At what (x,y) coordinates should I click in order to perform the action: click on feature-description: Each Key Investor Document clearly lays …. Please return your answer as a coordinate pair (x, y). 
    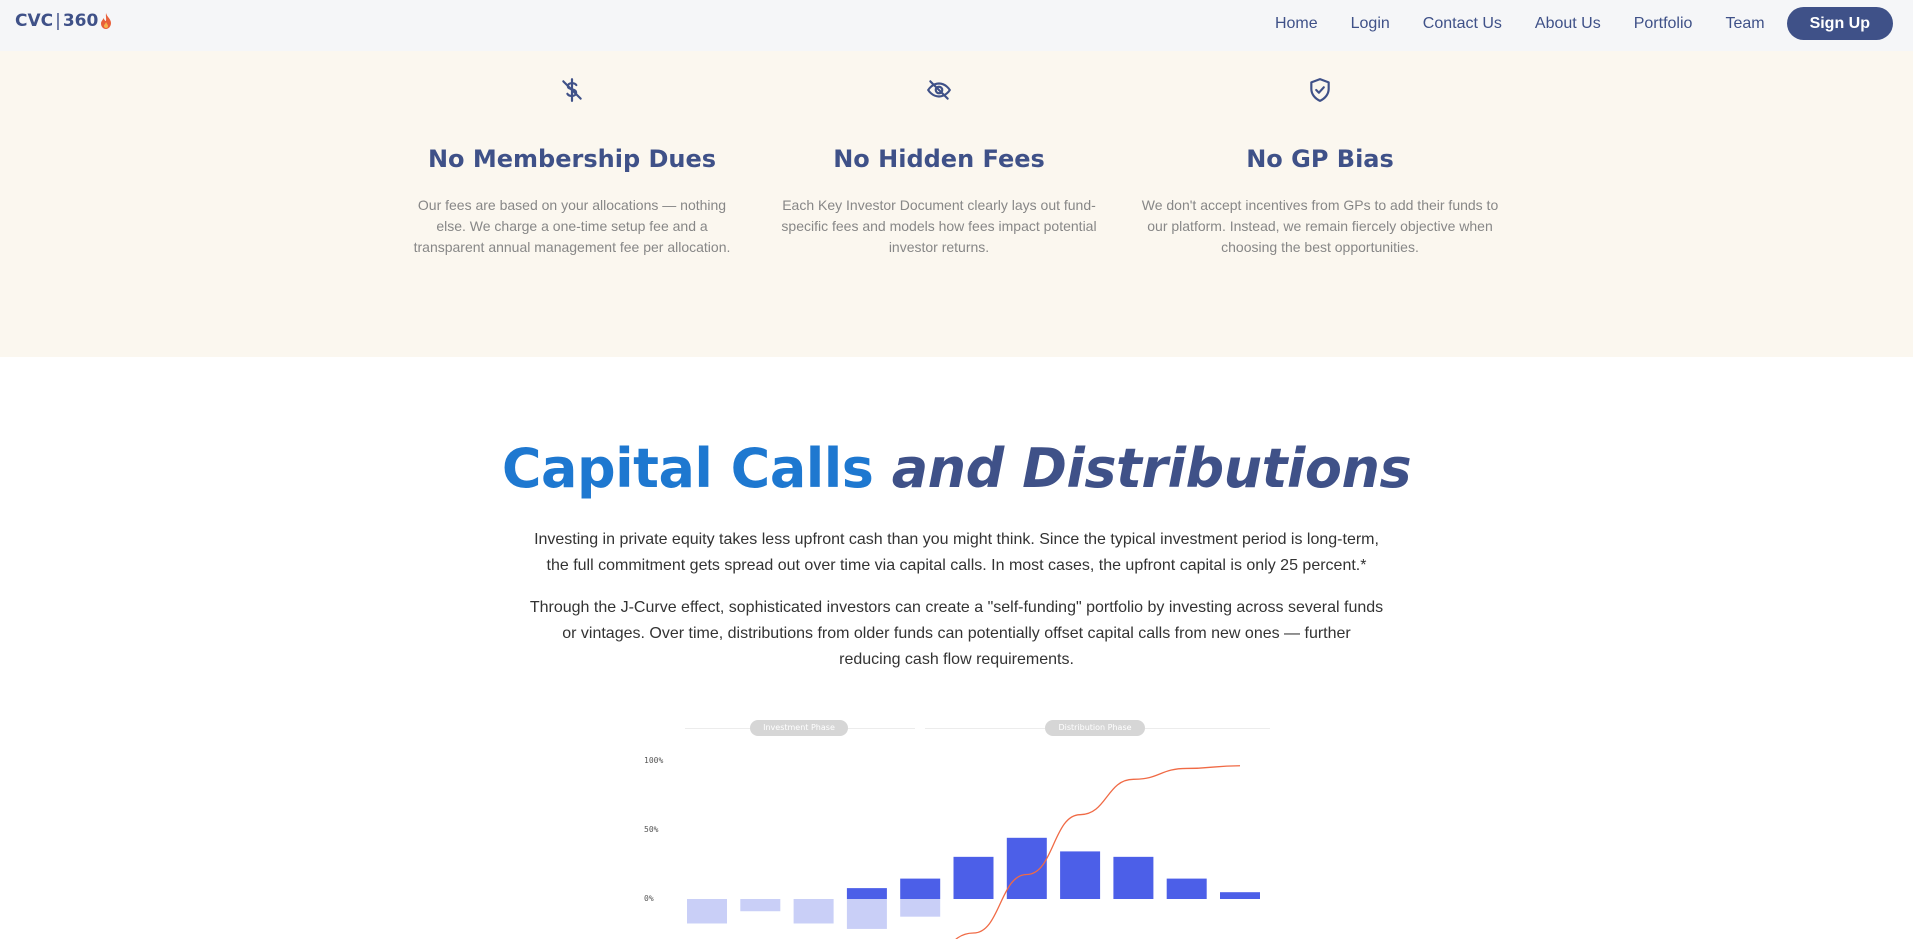
    Looking at the image, I should click on (939, 226).